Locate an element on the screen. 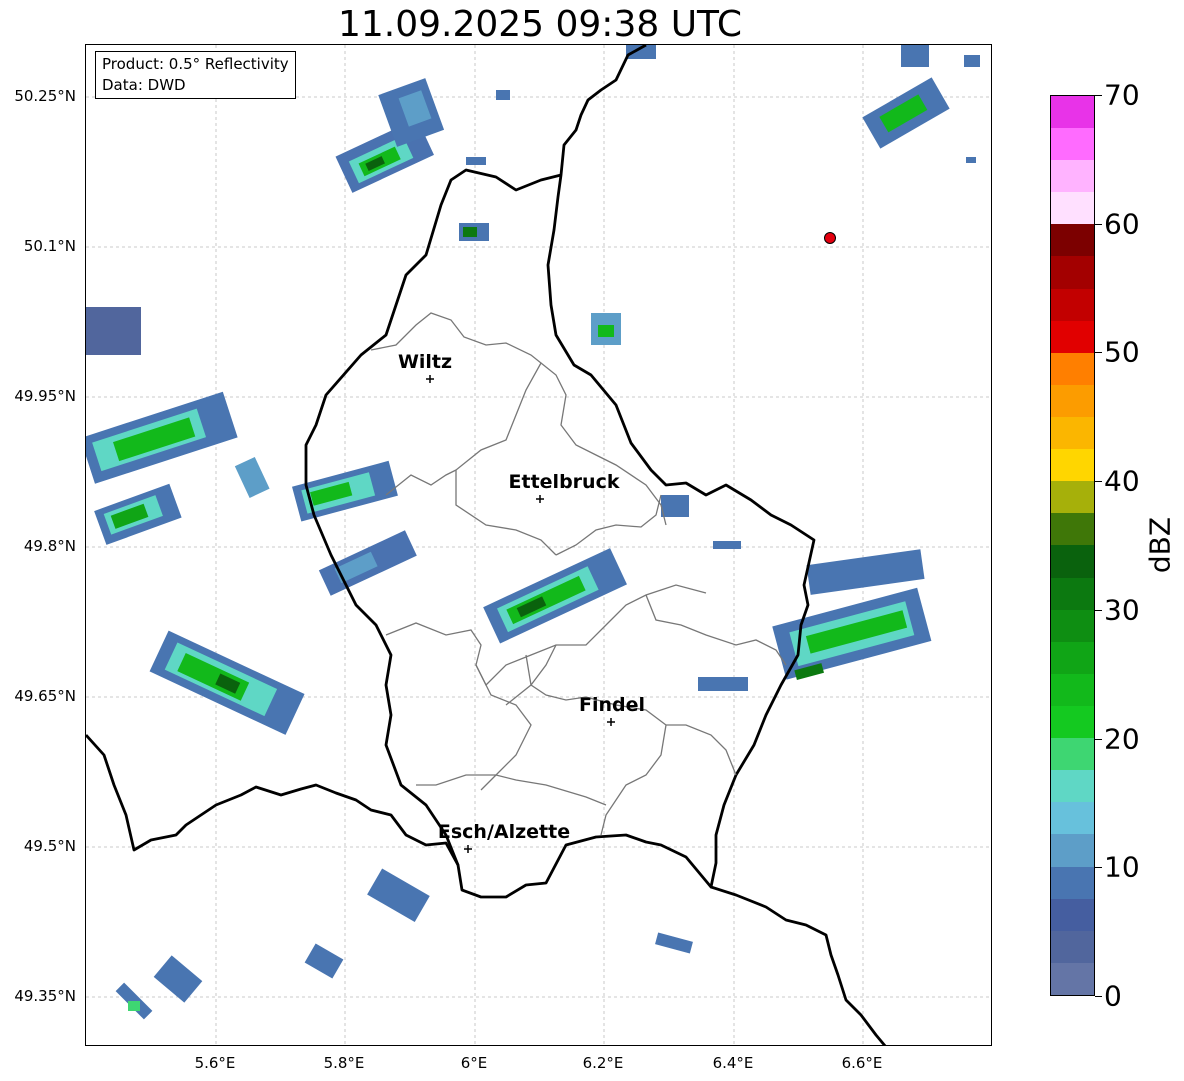 The image size is (1184, 1081). red-dot-marker is located at coordinates (830, 238).